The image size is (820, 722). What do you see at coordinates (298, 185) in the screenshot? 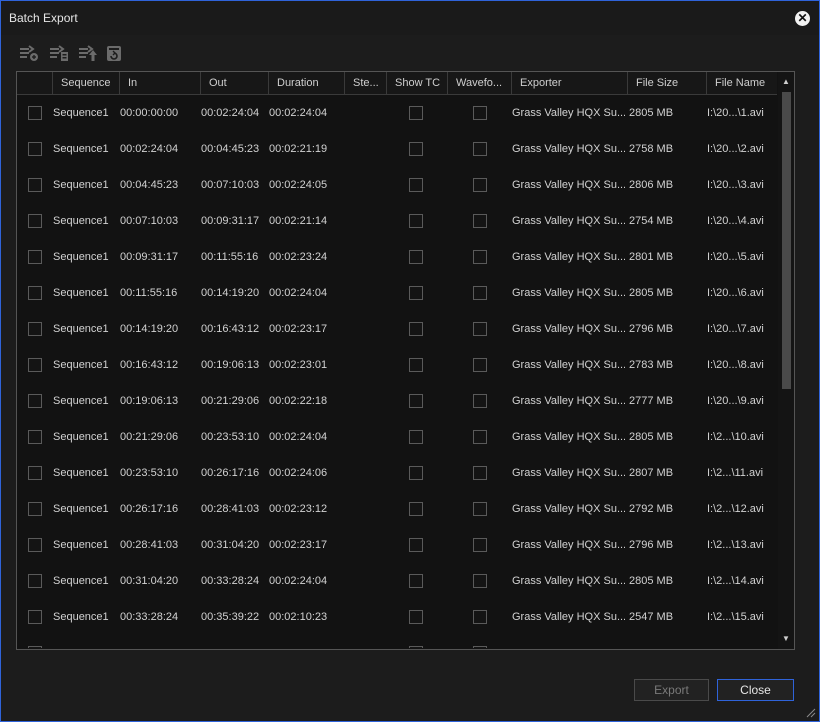
I see `duration-cell: 00:02:24:05` at bounding box center [298, 185].